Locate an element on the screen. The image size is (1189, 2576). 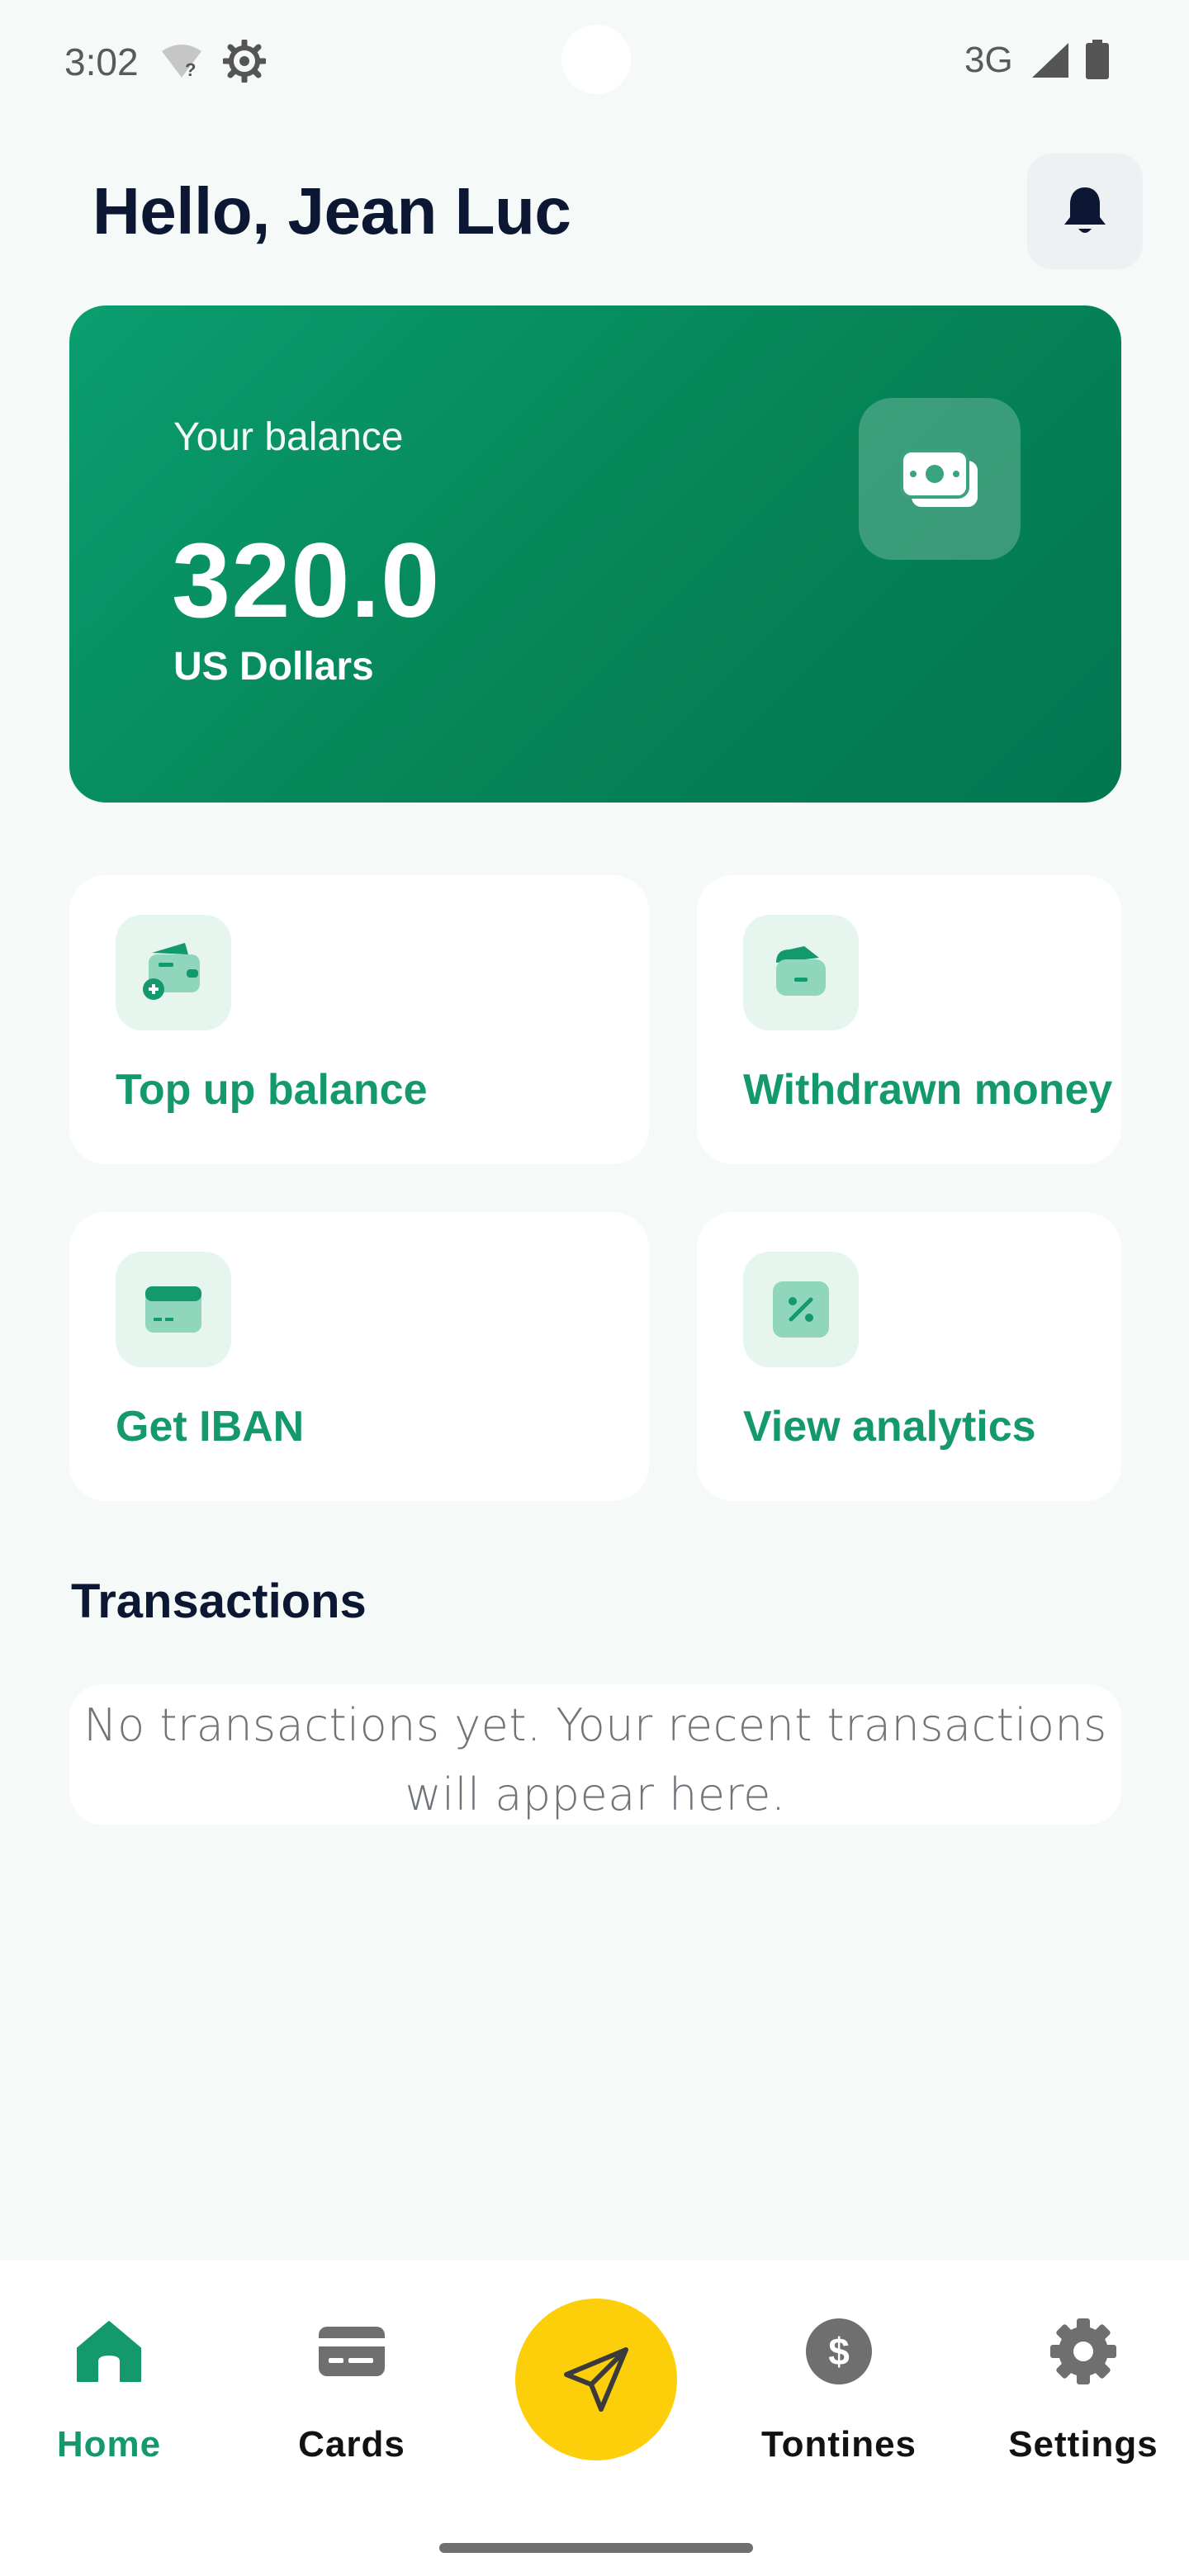
withdrawn-money-label: Withdrawn money is located at coordinates (928, 1090).